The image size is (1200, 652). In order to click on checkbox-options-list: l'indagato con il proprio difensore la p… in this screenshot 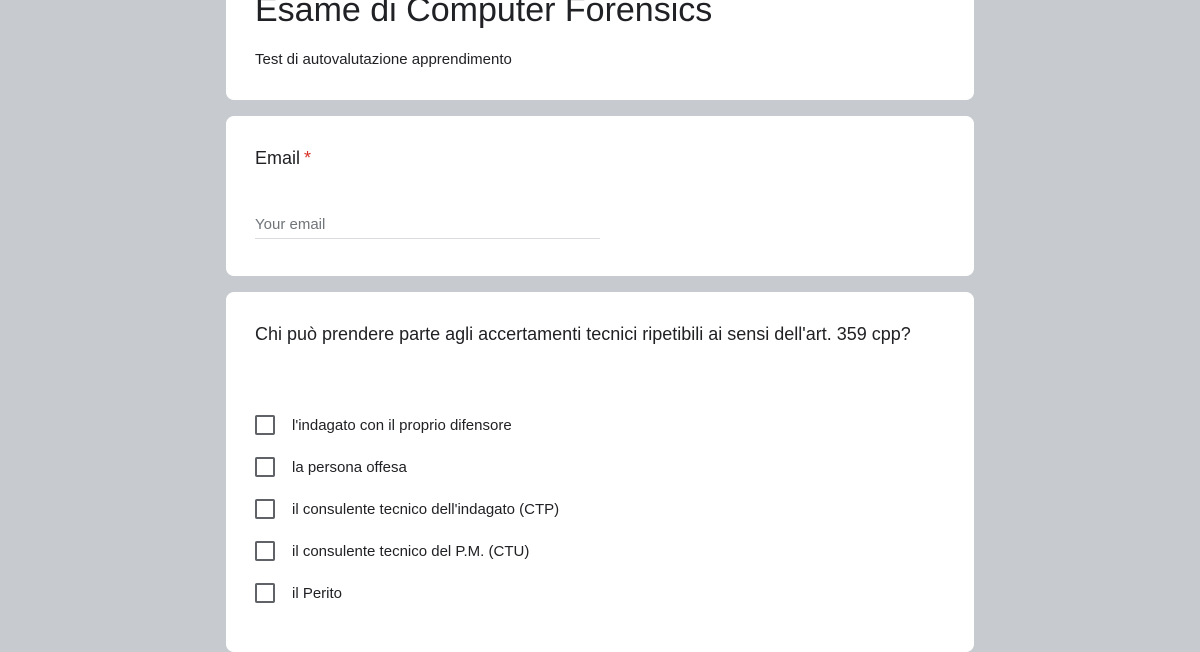, I will do `click(407, 509)`.